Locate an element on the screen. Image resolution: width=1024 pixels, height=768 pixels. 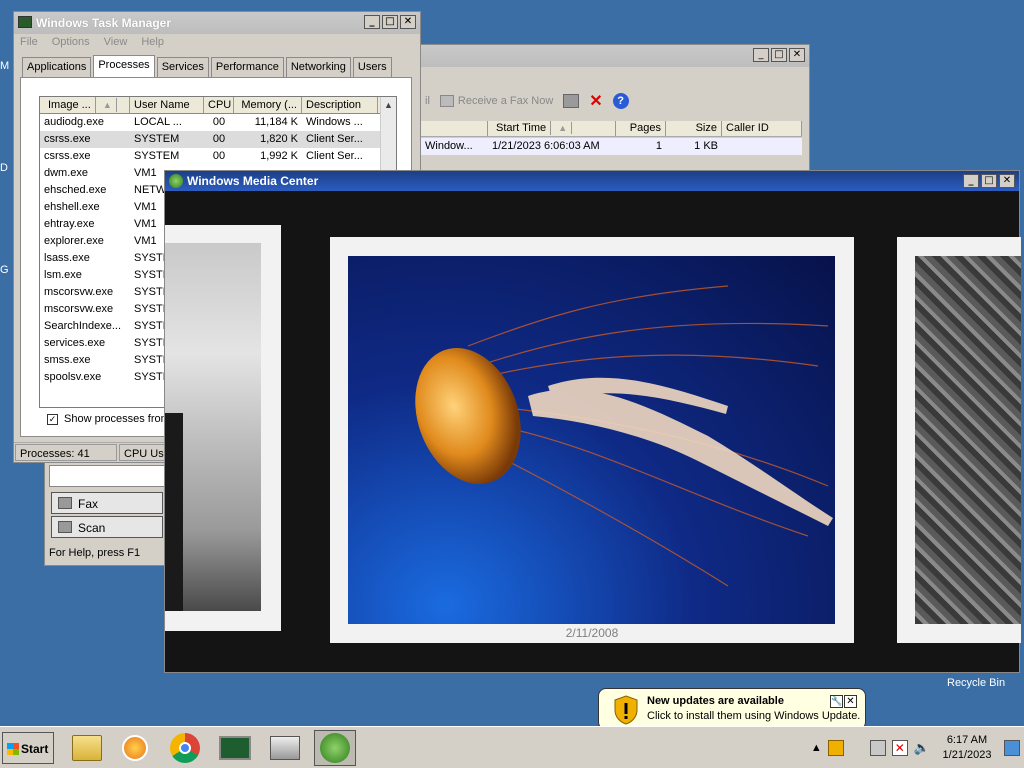
col-caller-id: Caller ID is located at coordinates (762, 128).